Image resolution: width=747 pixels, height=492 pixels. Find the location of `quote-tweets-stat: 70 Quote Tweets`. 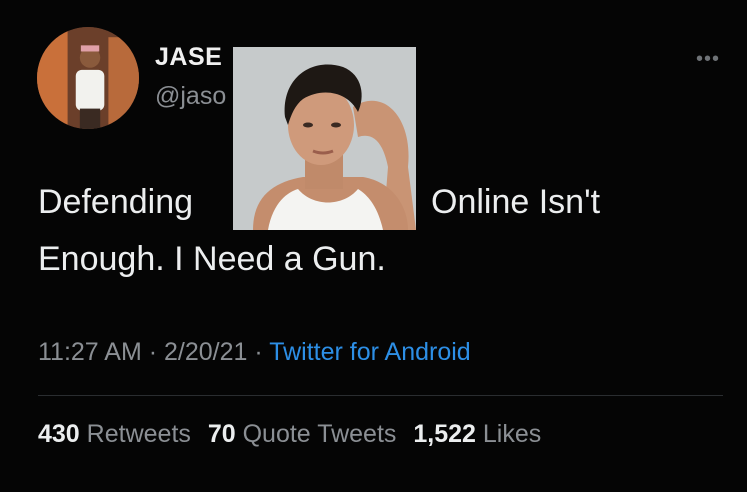

quote-tweets-stat: 70 Quote Tweets is located at coordinates (302, 434).